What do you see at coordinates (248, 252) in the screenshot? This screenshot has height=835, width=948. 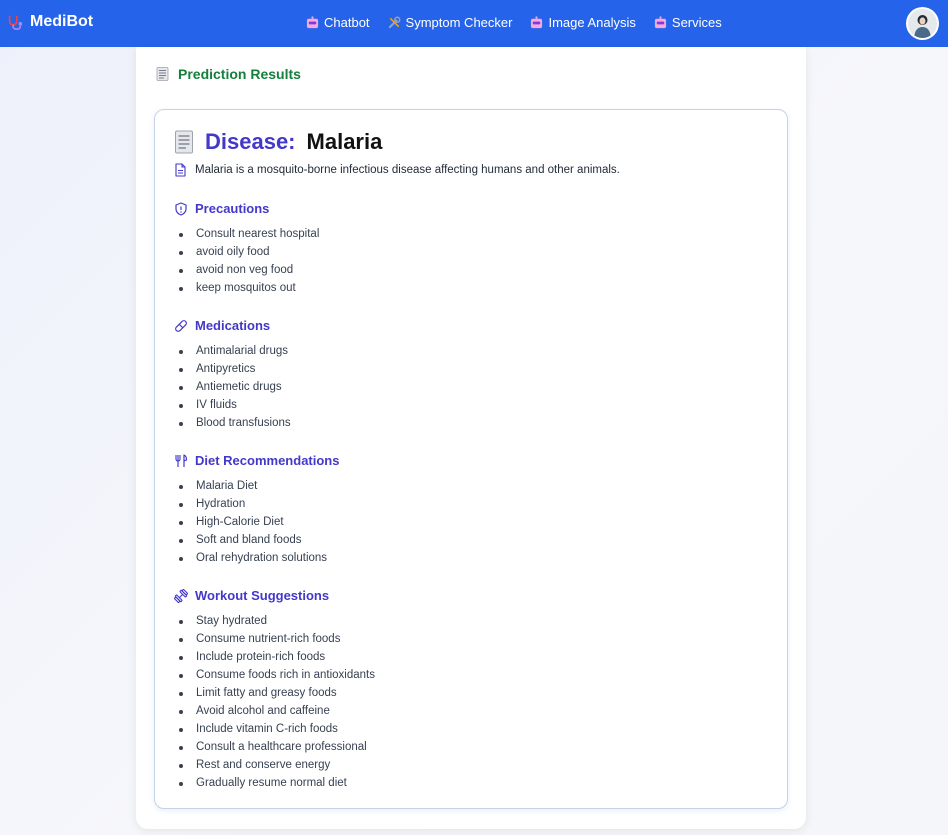 I see `list-item: avoid oily food` at bounding box center [248, 252].